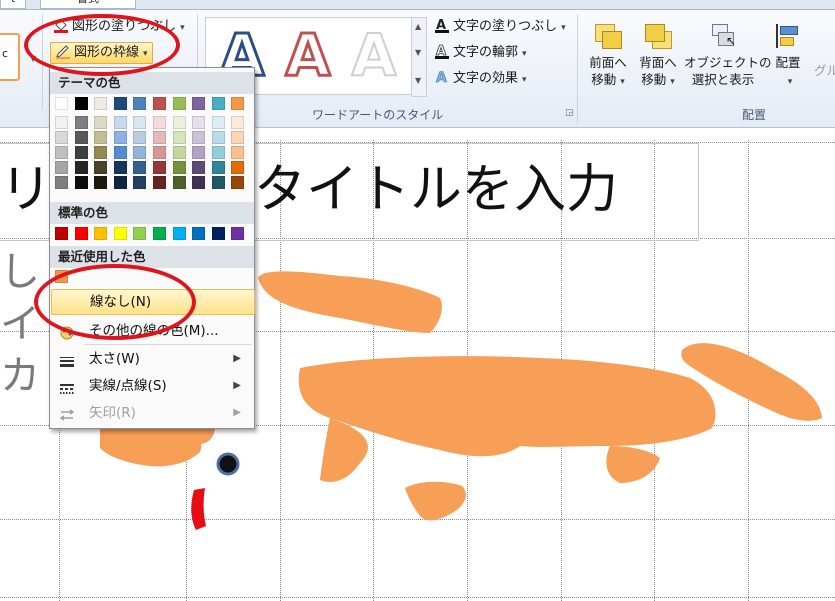 This screenshot has width=835, height=601. I want to click on align-button: 配置 ▾, so click(788, 56).